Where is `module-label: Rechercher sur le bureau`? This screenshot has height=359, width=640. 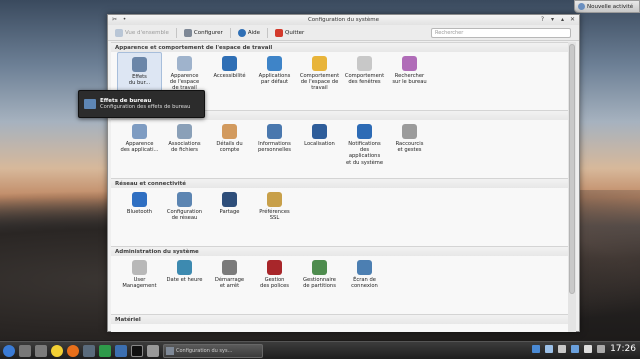 module-label: Rechercher sur le bureau is located at coordinates (409, 79).